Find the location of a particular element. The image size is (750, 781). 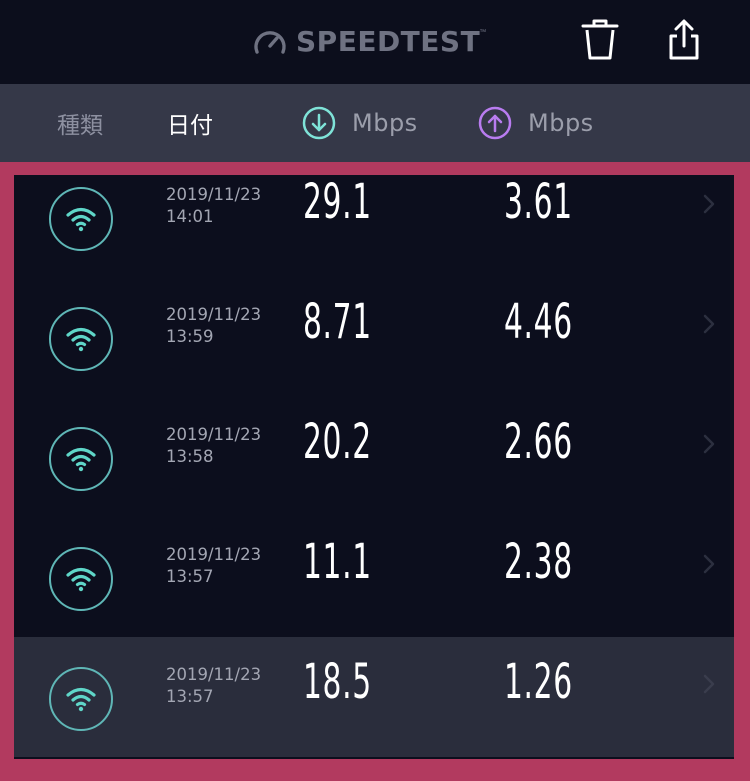

column-download: Mbps is located at coordinates (360, 123).